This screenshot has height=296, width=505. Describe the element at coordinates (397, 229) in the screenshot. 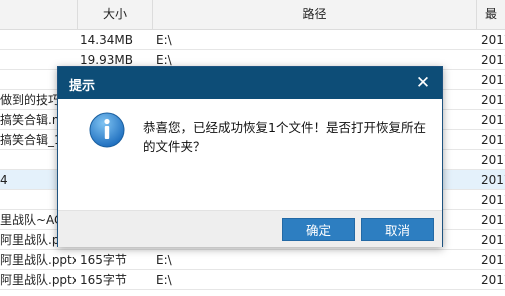

I see `cancel-button: 取消` at that location.